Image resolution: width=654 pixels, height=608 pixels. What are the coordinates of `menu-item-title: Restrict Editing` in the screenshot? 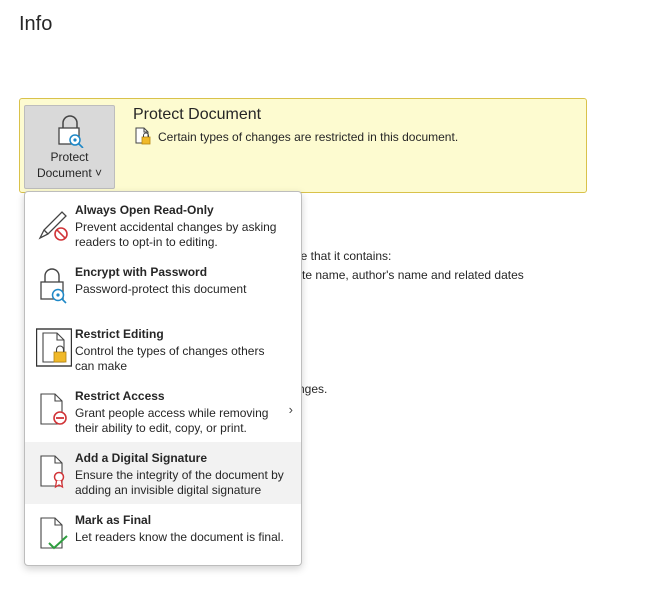 It's located at (119, 334).